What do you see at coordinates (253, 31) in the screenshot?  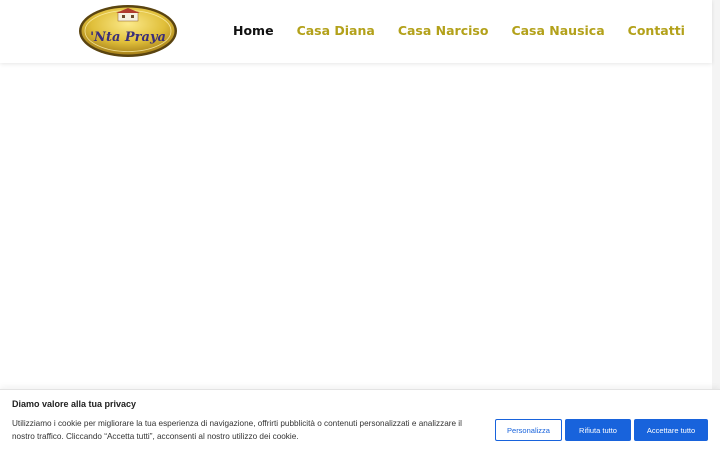 I see `nav-link-home: Home` at bounding box center [253, 31].